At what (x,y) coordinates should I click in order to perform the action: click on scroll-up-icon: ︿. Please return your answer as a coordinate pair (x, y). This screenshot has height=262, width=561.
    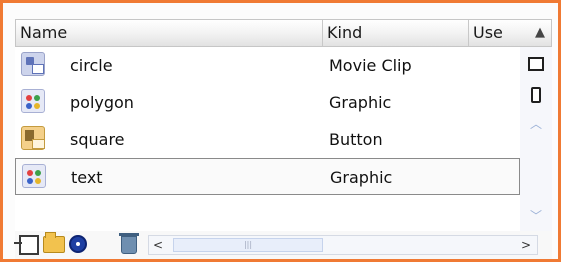
    Looking at the image, I should click on (536, 124).